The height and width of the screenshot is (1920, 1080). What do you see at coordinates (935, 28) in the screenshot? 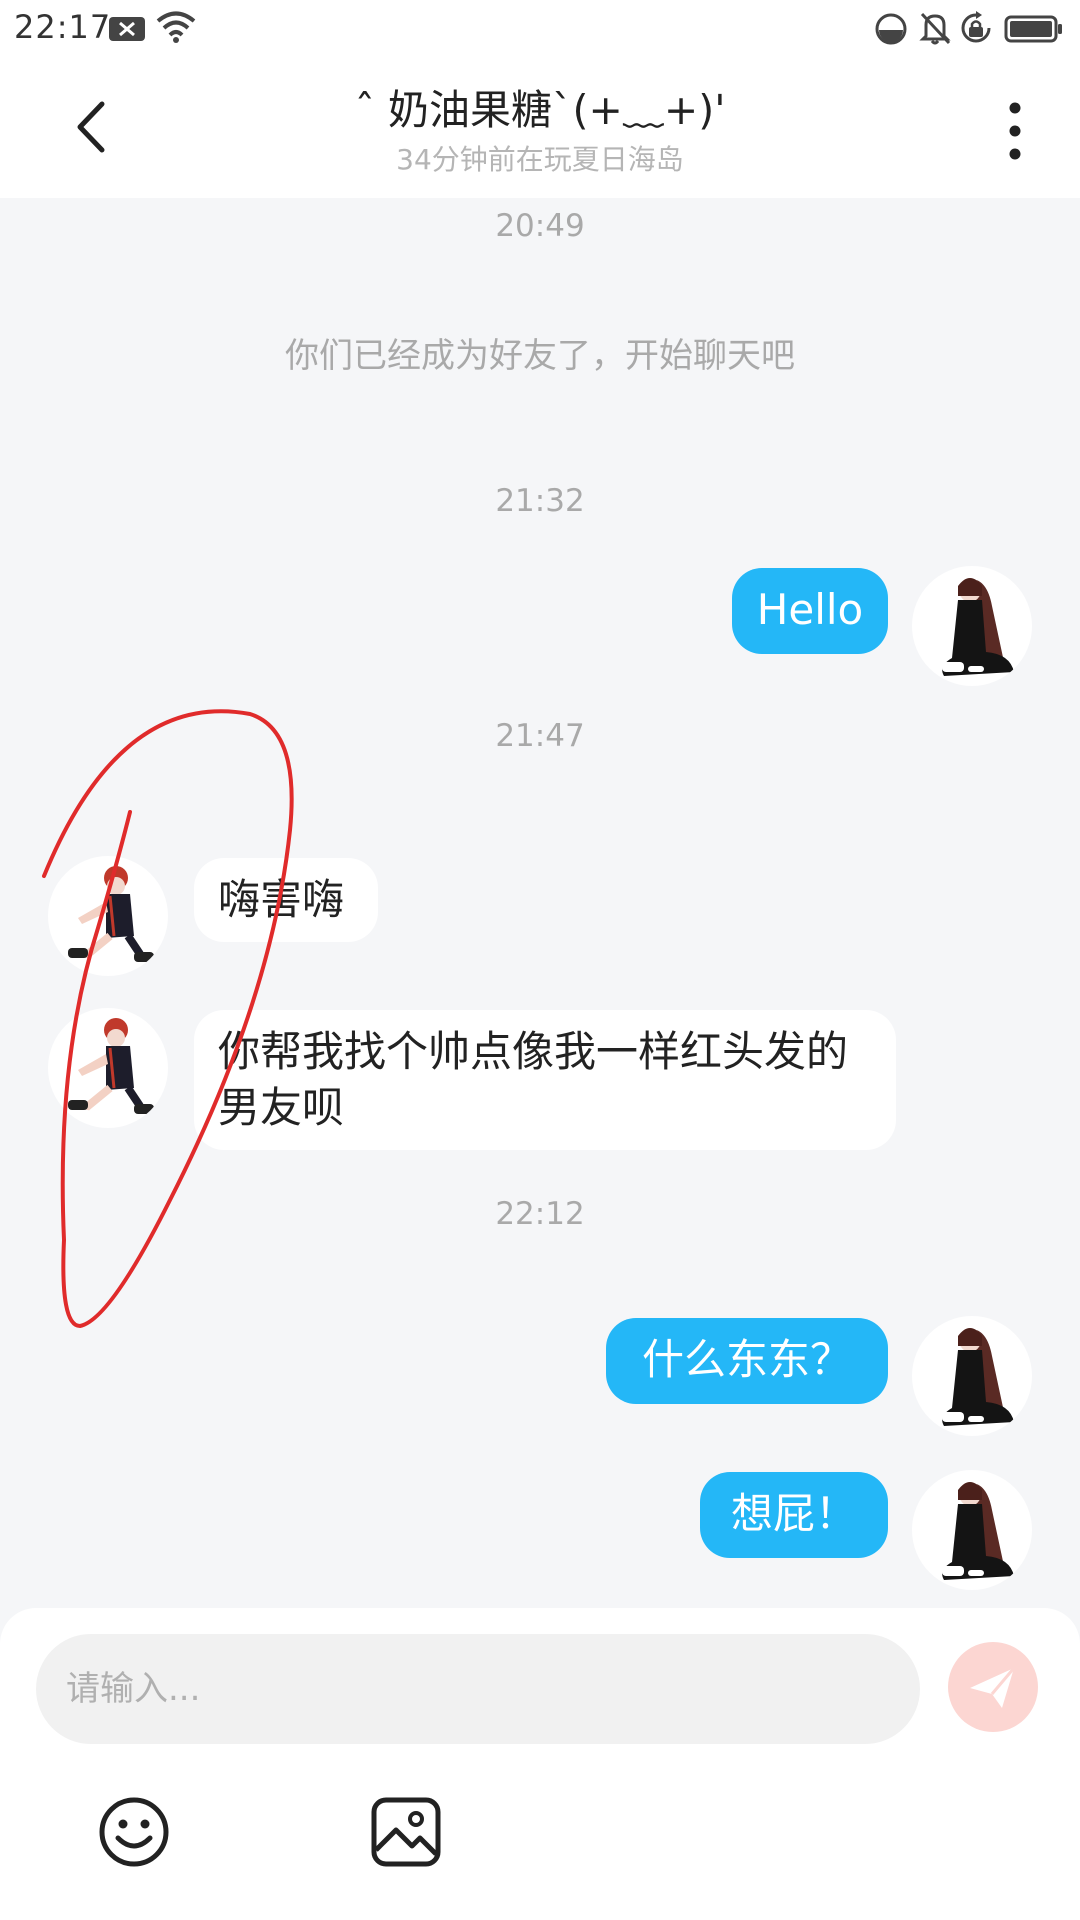
I see `bell-muted-icon` at bounding box center [935, 28].